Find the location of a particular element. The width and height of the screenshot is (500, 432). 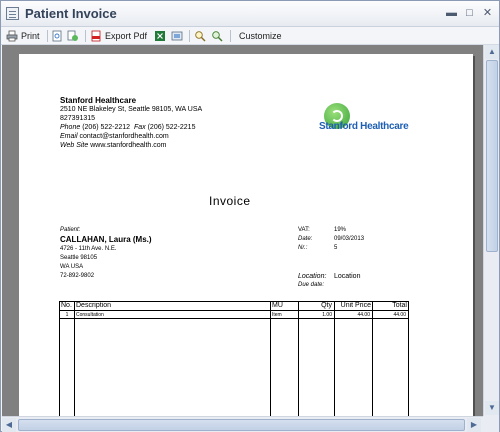

email-label: Email is located at coordinates (69, 136).